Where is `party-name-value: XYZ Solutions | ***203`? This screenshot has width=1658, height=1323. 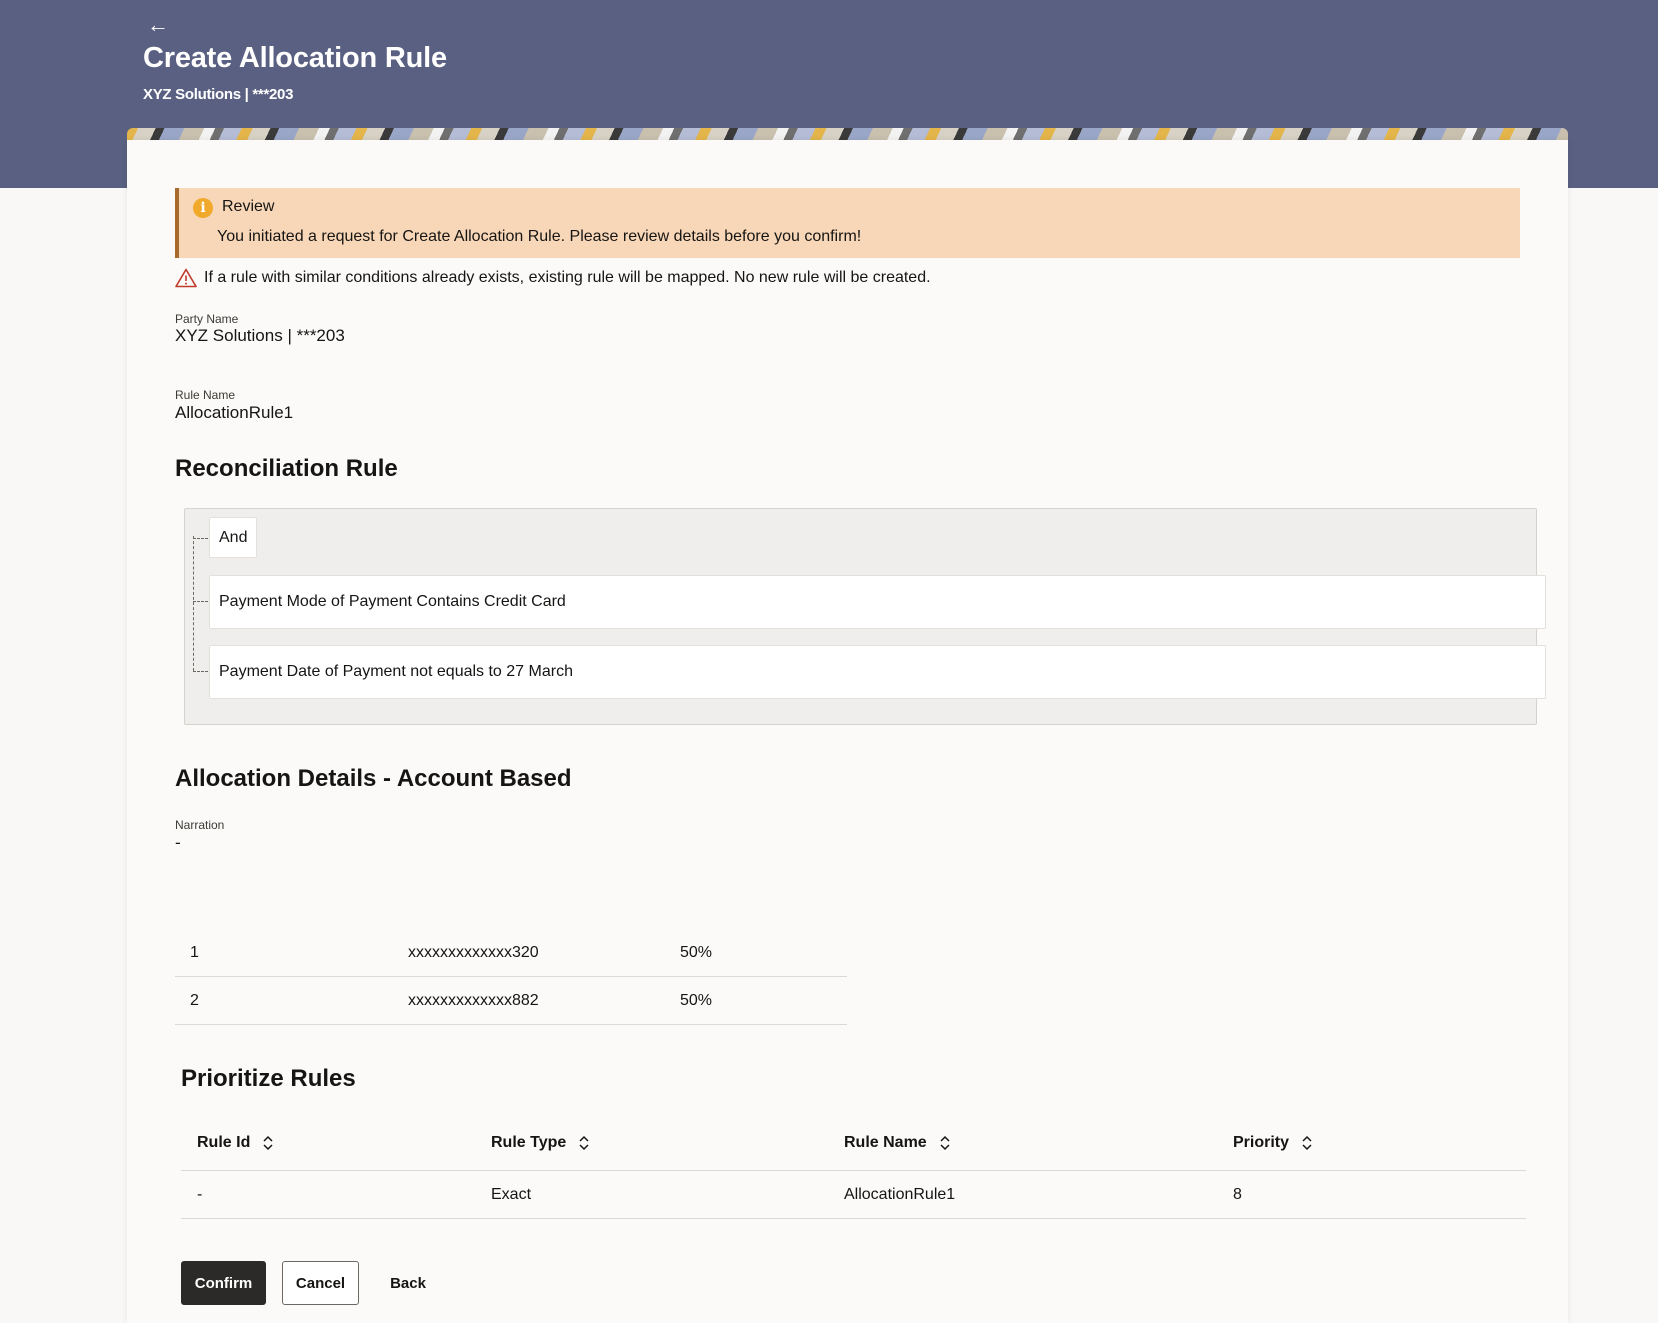 party-name-value: XYZ Solutions | ***203 is located at coordinates (260, 335).